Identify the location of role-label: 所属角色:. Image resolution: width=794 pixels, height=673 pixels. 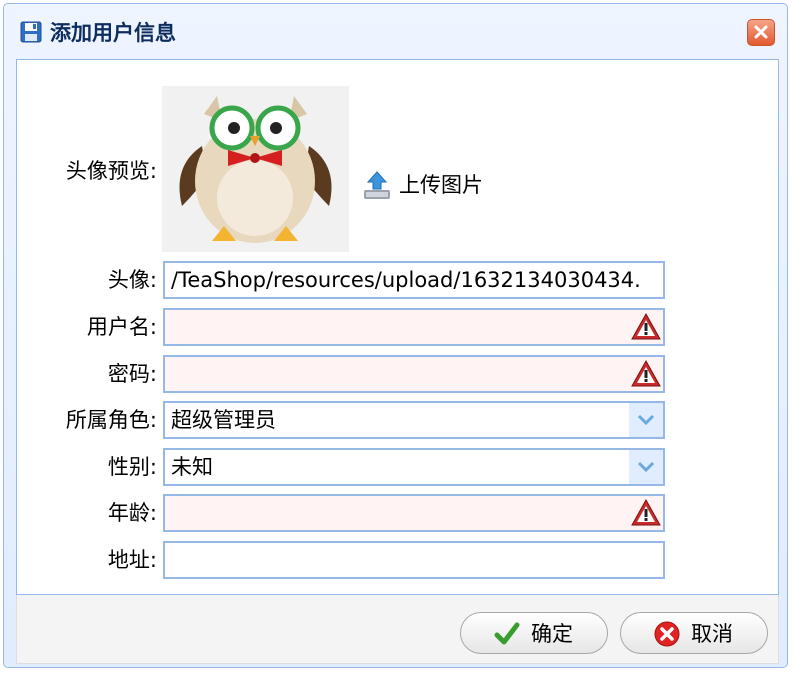
(111, 420).